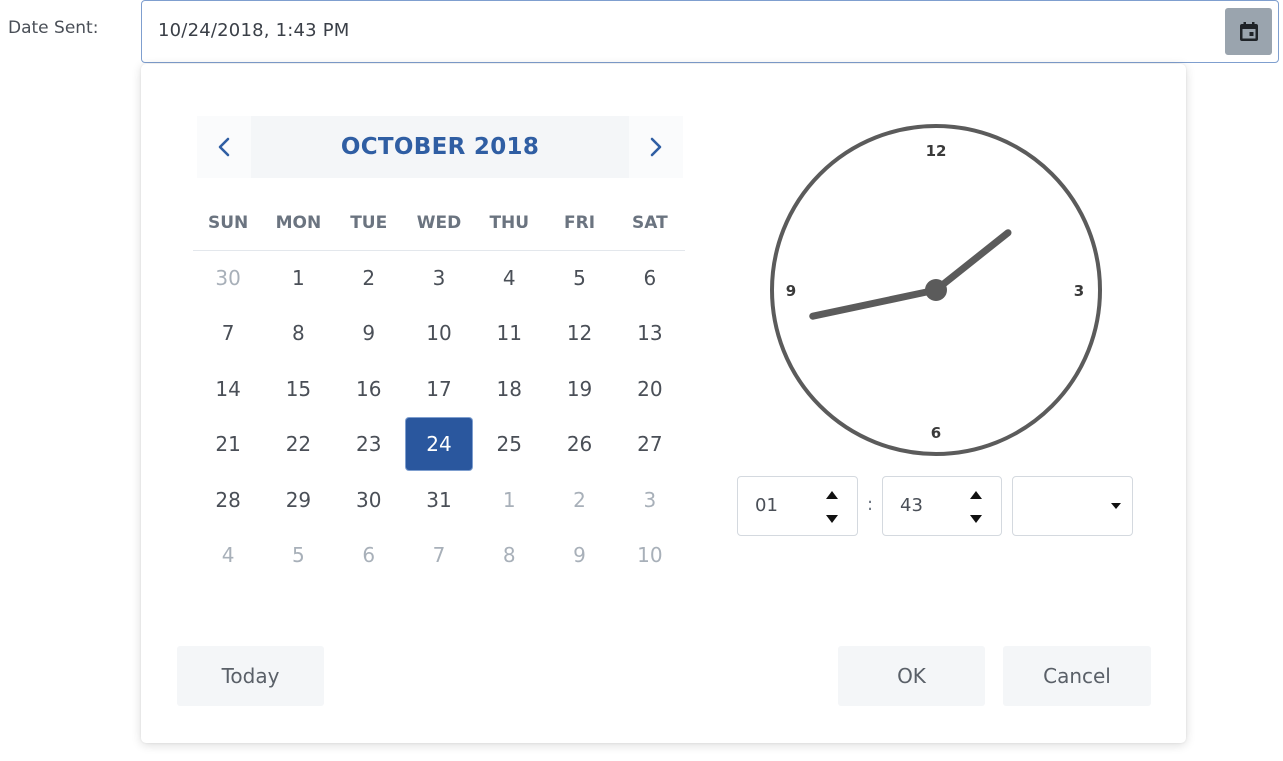  I want to click on calendar-day-number: 3, so click(439, 277).